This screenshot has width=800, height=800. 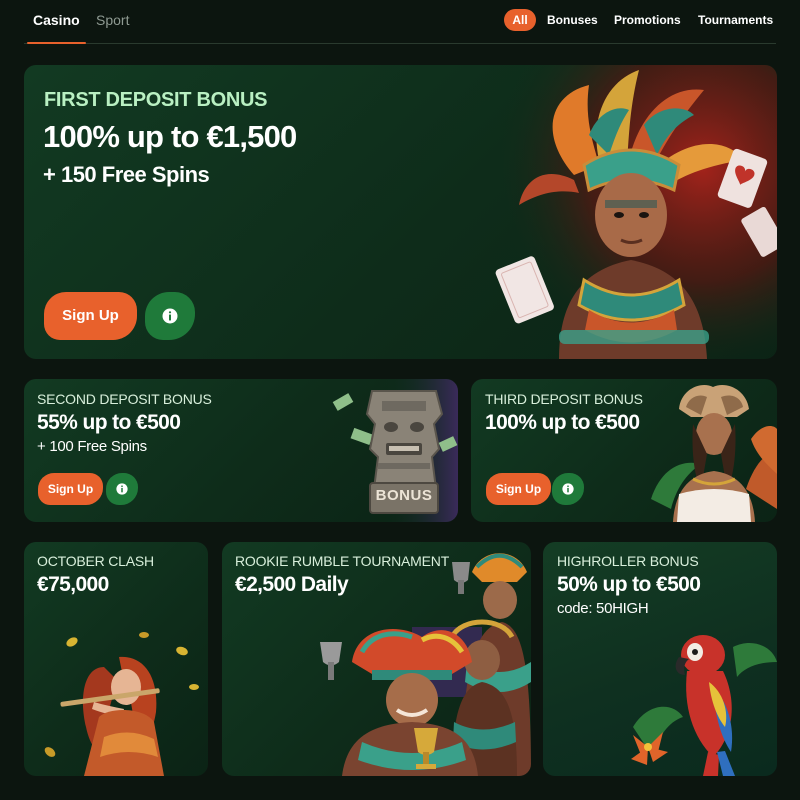 What do you see at coordinates (564, 399) in the screenshot?
I see `third-eyebrow: THIRD DEPOSIT BONUS` at bounding box center [564, 399].